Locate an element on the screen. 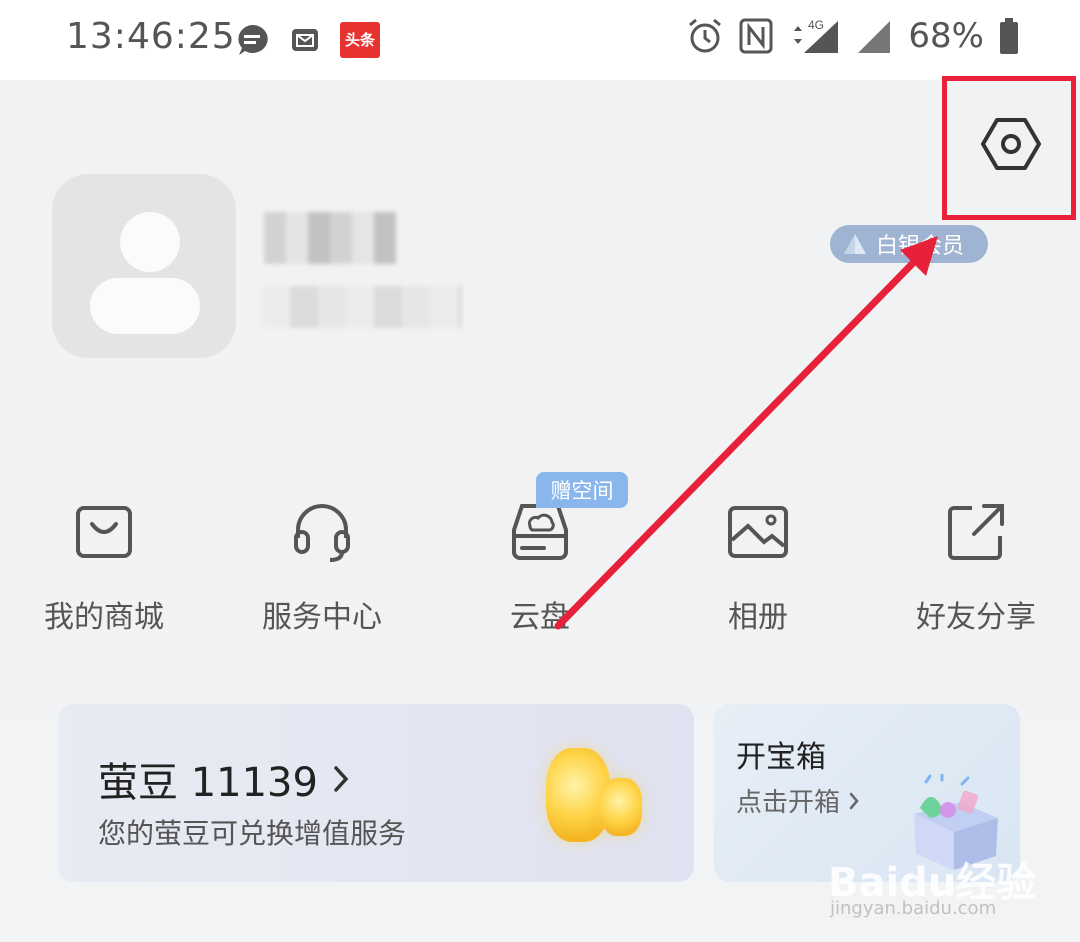  account-id-blurred is located at coordinates (362, 307).